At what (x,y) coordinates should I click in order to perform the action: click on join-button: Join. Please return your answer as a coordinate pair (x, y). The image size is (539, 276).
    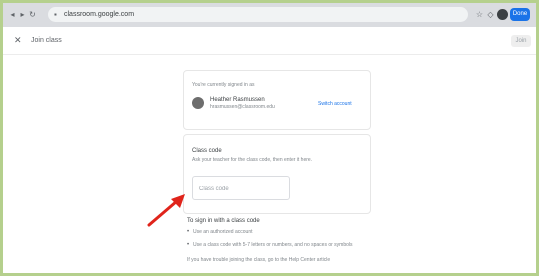
    Looking at the image, I should click on (521, 41).